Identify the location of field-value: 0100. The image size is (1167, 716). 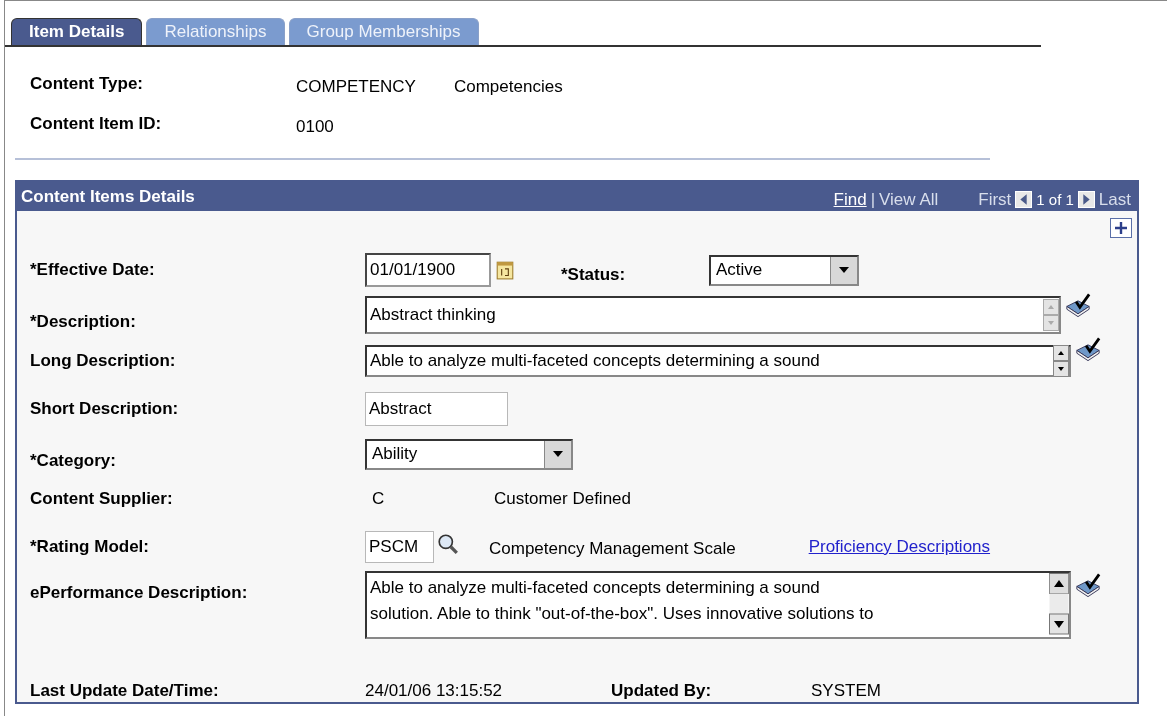
(315, 127).